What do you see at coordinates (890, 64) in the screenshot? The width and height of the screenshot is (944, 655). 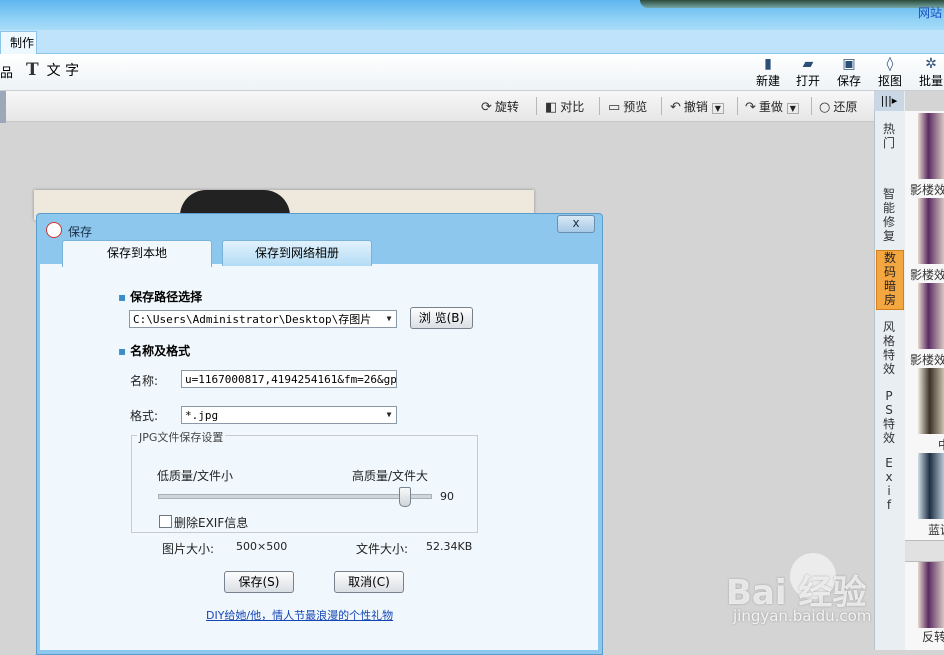 I see `cutout-icon: ◊` at bounding box center [890, 64].